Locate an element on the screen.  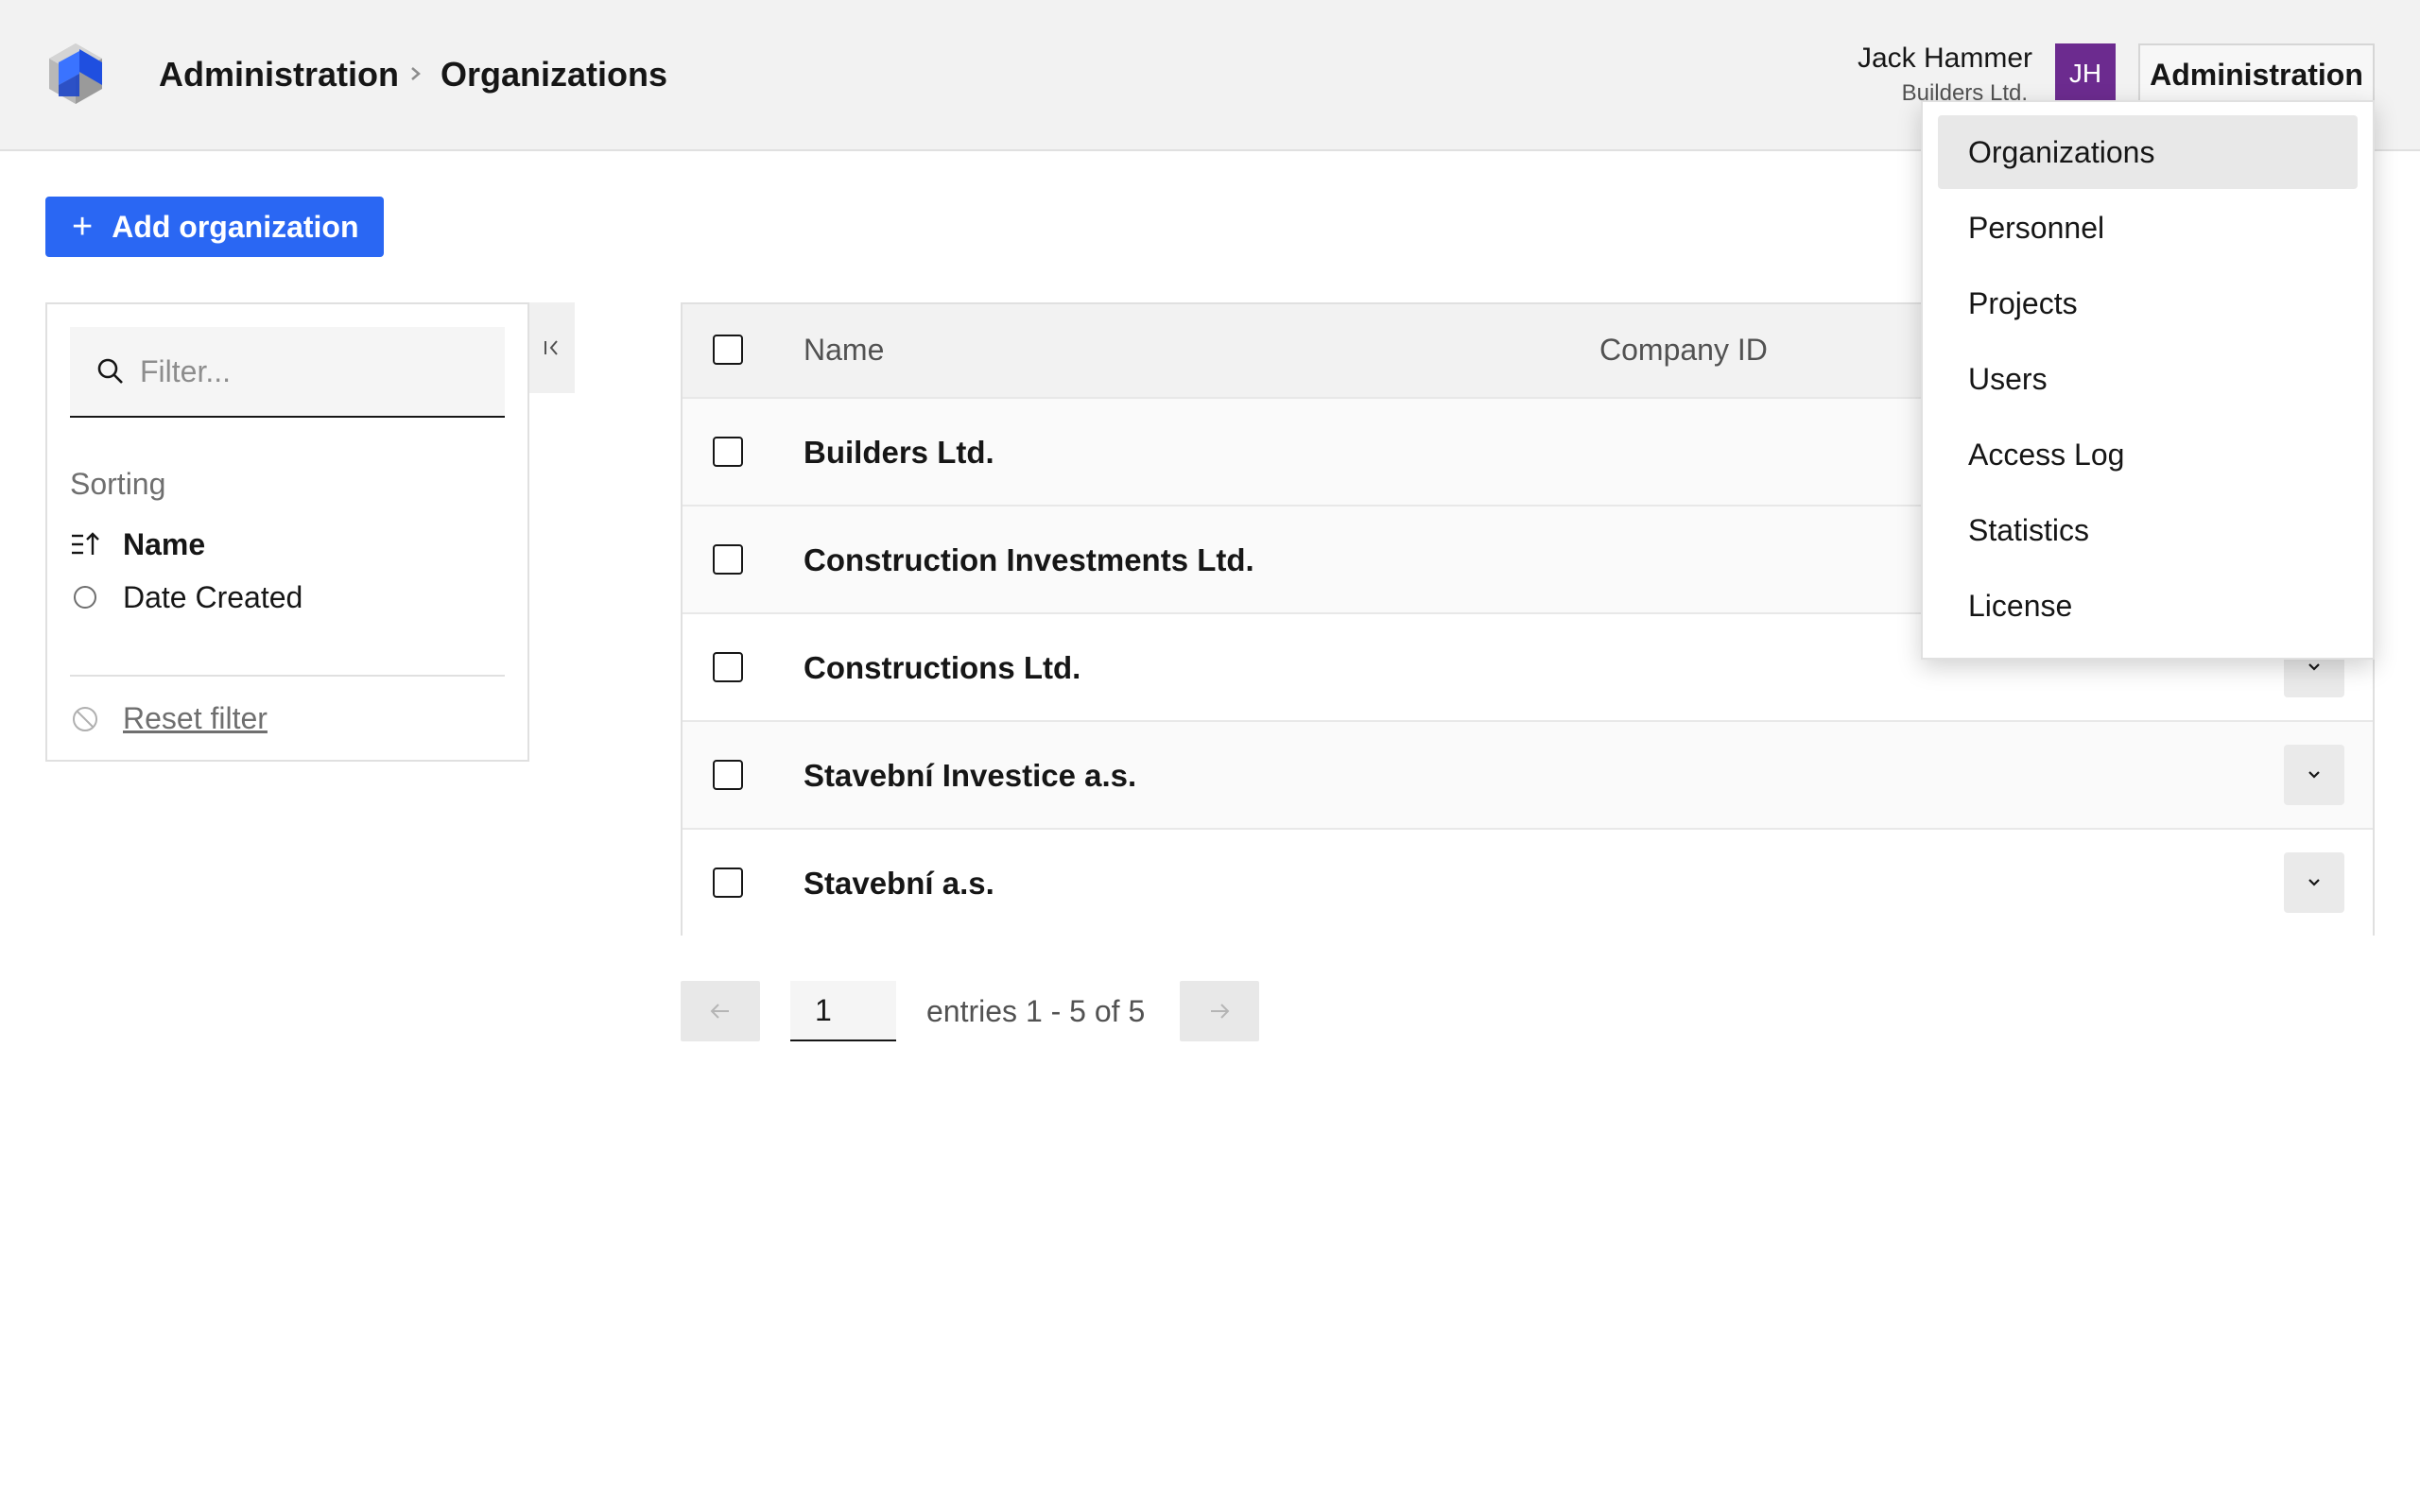
filter-input is located at coordinates (310, 371).